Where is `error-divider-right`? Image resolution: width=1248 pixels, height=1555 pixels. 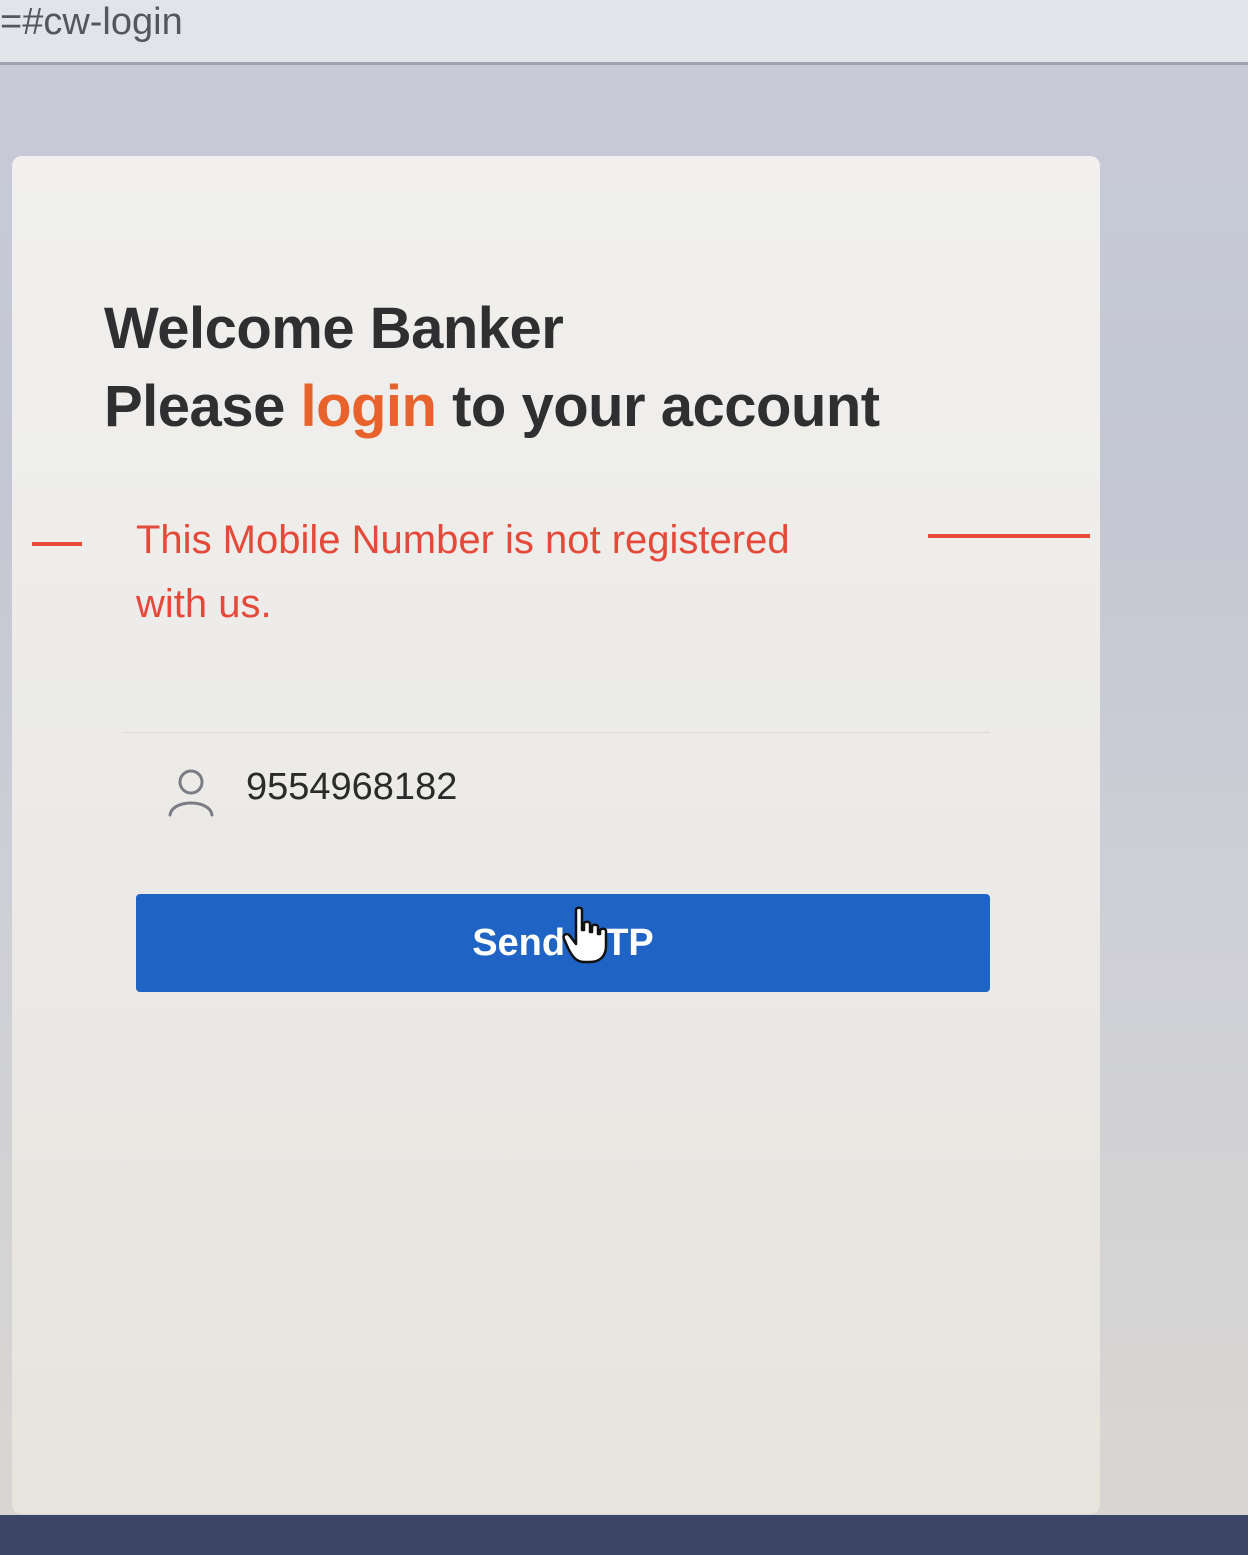
error-divider-right is located at coordinates (1009, 536).